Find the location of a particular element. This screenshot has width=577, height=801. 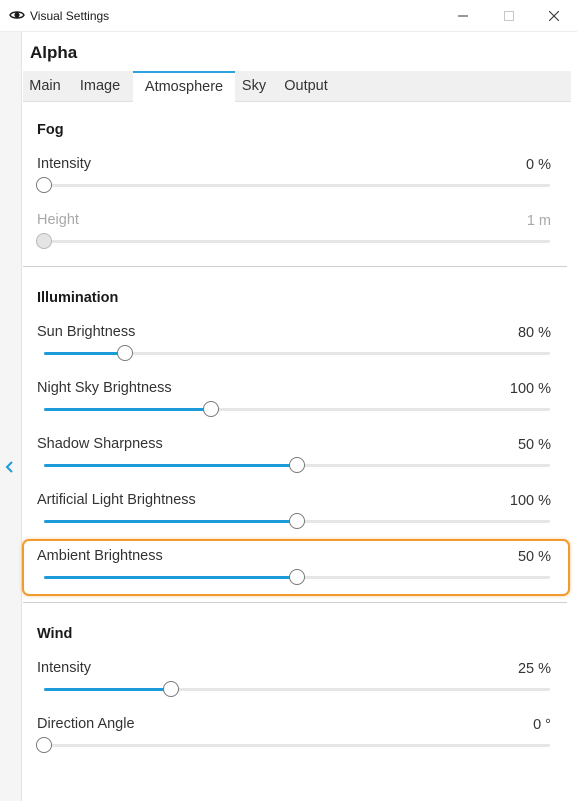

wind-intensity-value: 25 % is located at coordinates (534, 669).